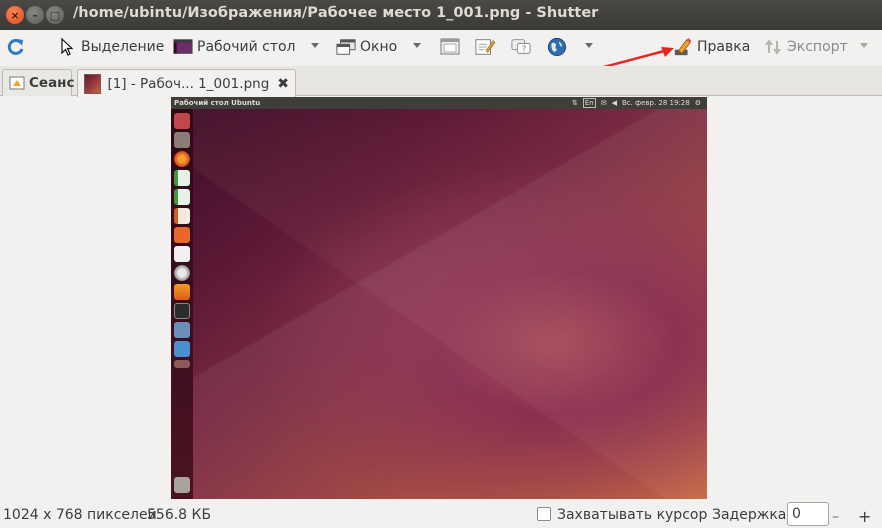 The height and width of the screenshot is (528, 882). What do you see at coordinates (346, 47) in the screenshot?
I see `window-icon` at bounding box center [346, 47].